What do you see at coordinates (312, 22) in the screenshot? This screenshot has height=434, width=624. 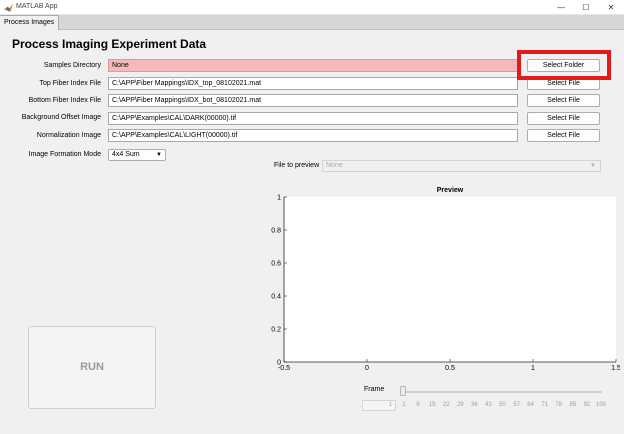 I see `tab-bar: Process Images` at bounding box center [312, 22].